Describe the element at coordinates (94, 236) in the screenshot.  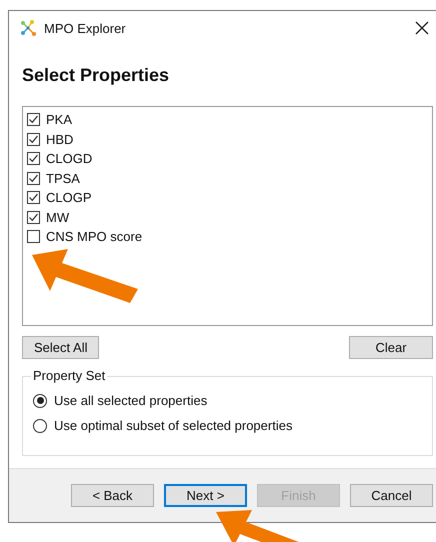
I see `property-label: CNS MPO score` at that location.